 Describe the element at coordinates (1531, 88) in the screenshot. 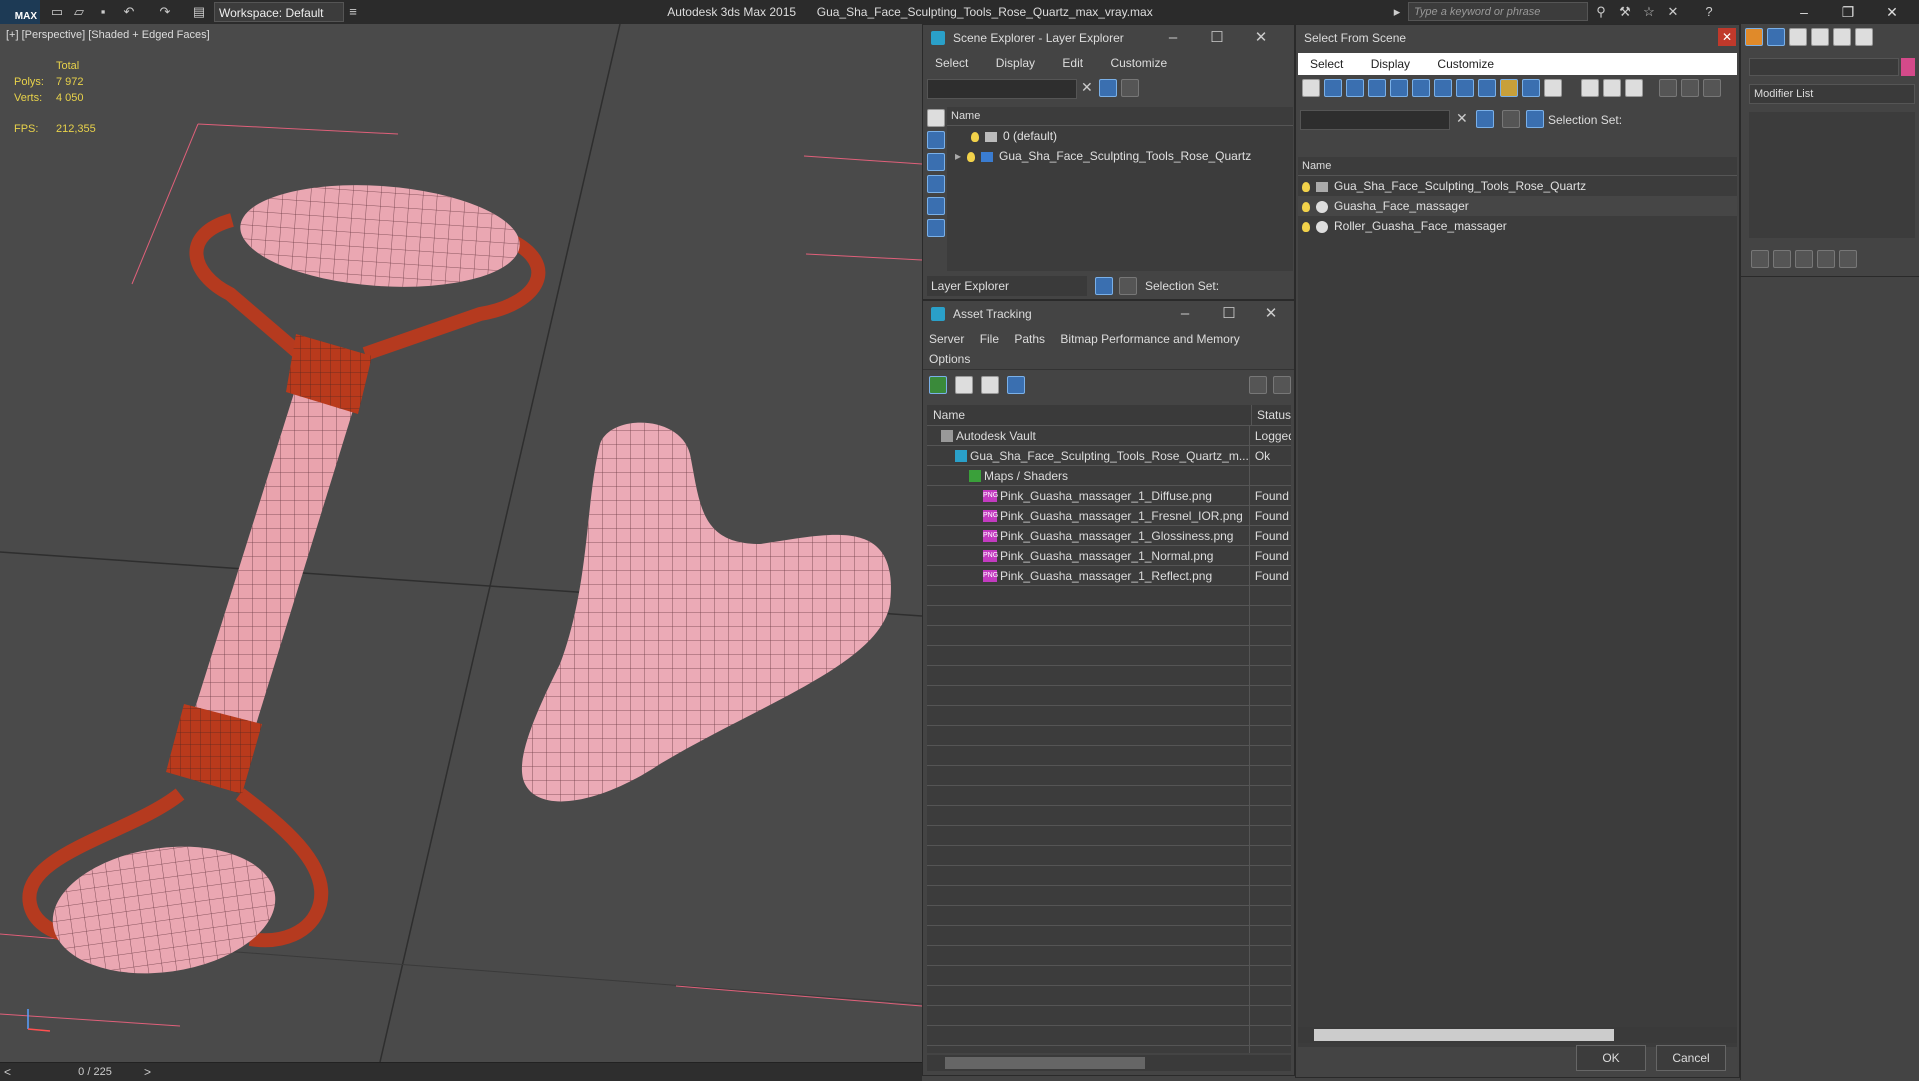

I see `filter-frozen-icon` at that location.